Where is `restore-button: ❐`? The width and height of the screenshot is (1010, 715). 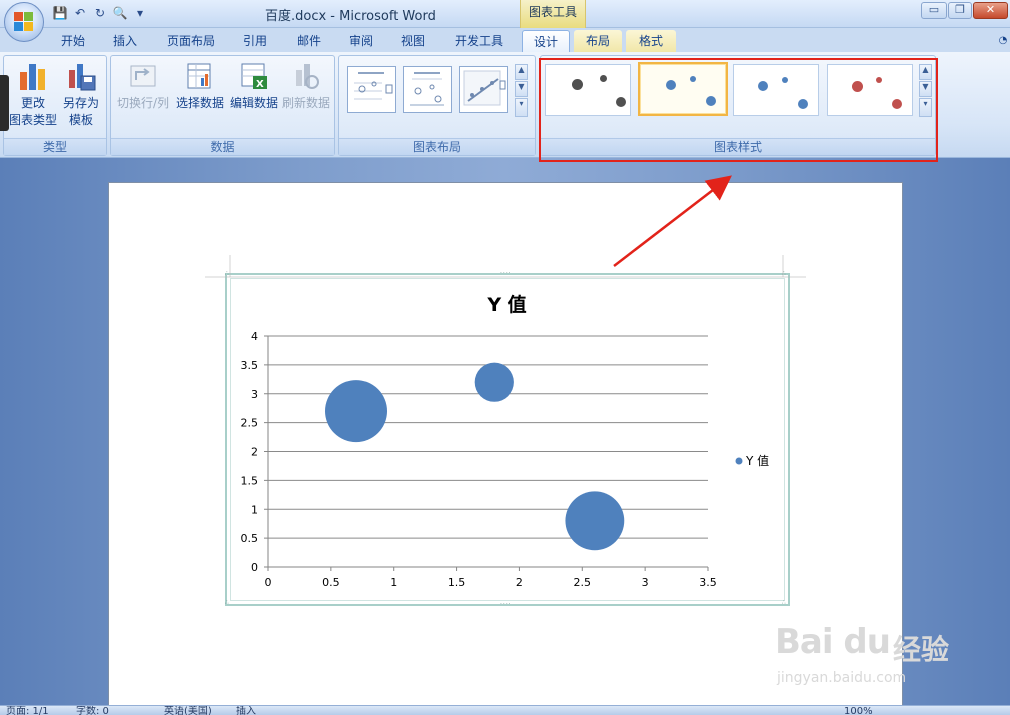
restore-button: ❐ is located at coordinates (960, 10).